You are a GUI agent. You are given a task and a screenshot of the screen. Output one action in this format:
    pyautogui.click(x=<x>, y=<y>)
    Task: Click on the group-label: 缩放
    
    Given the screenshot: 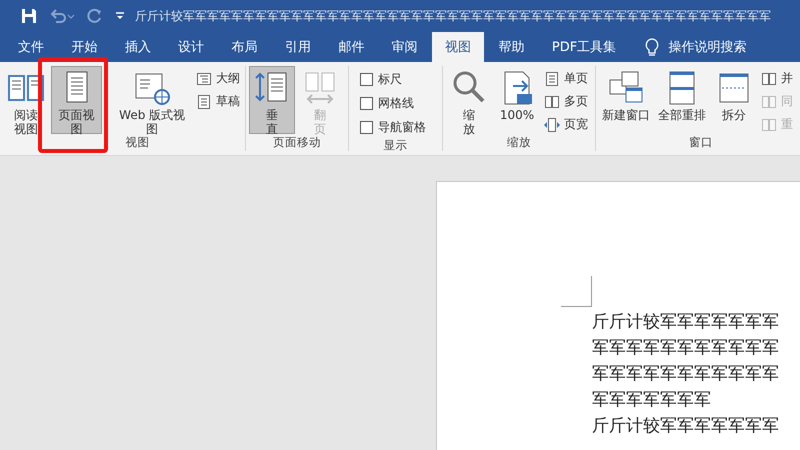 What is the action you would take?
    pyautogui.click(x=519, y=143)
    